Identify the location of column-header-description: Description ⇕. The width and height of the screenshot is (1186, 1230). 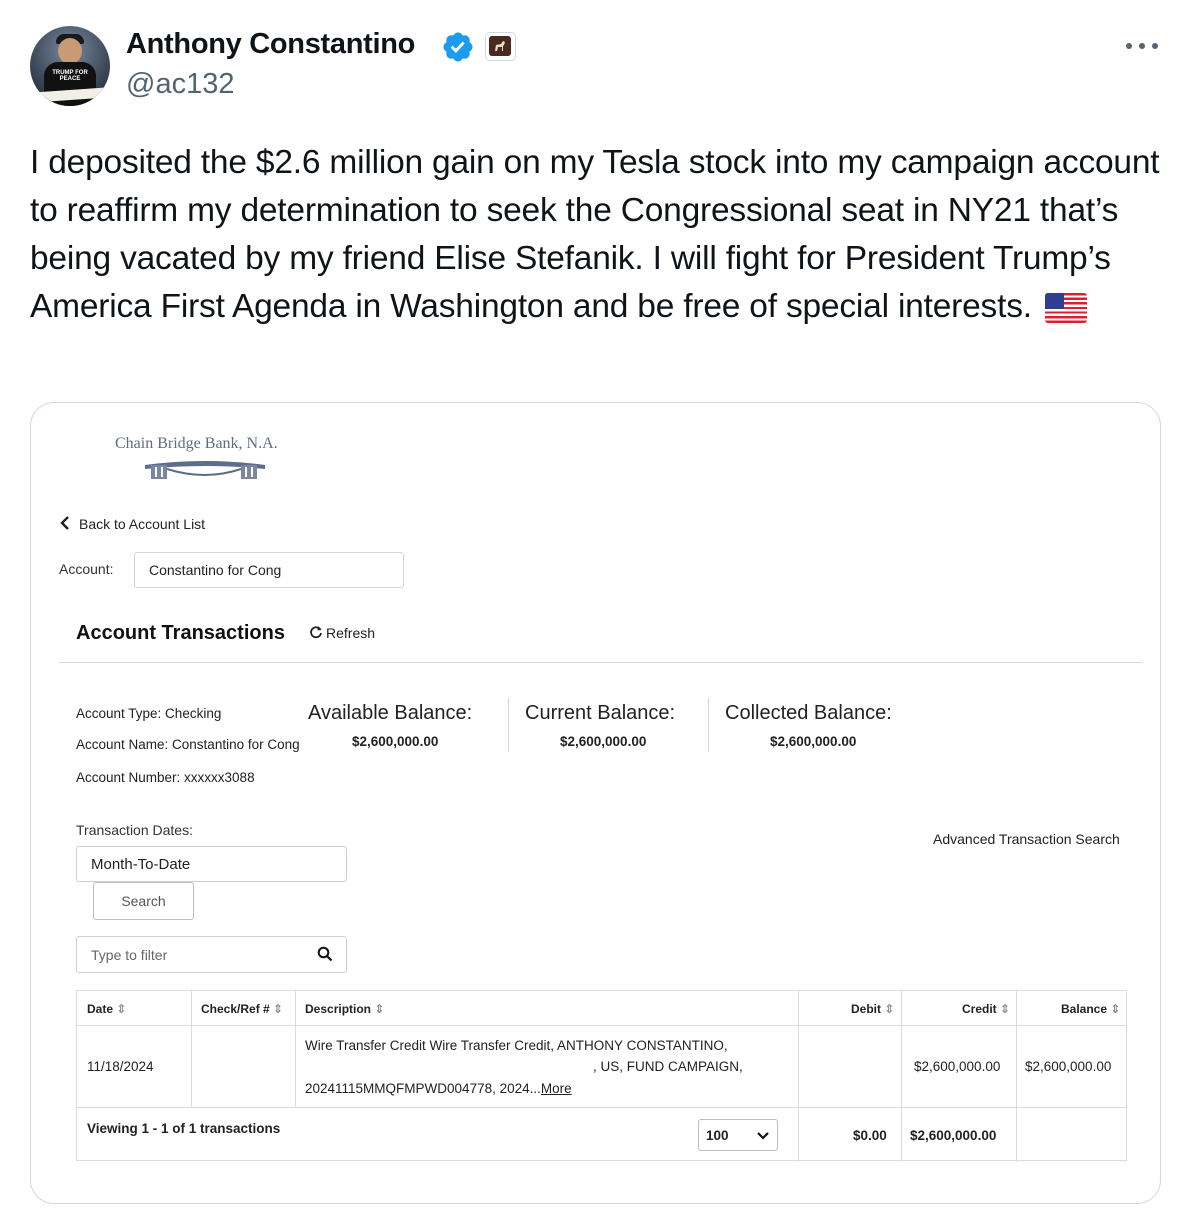
(344, 1009).